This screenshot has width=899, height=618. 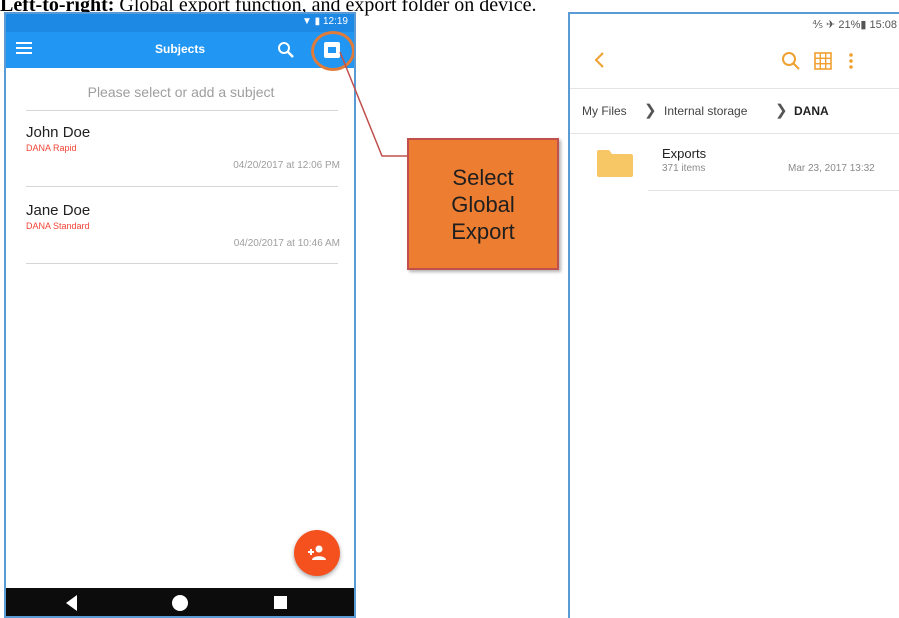 I want to click on breadcrumb-my-files: My Files, so click(x=604, y=111).